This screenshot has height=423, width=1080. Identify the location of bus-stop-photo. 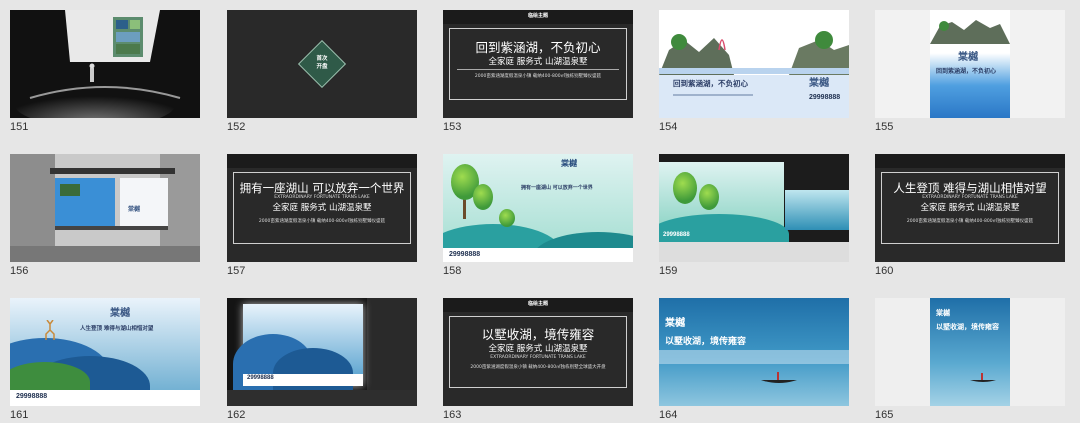
(105, 208).